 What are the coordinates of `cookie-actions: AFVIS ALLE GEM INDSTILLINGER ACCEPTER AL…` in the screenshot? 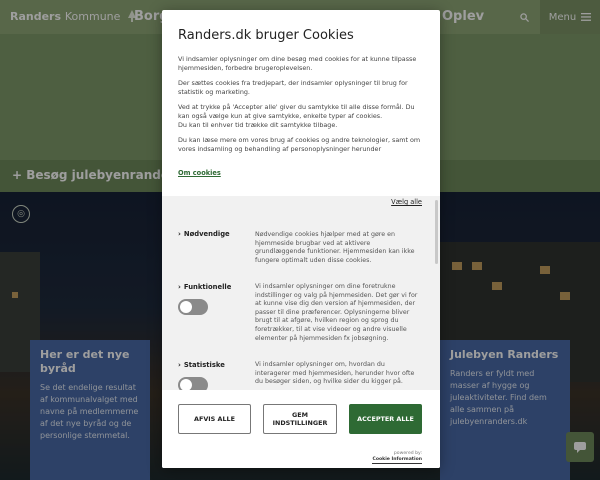 It's located at (301, 429).